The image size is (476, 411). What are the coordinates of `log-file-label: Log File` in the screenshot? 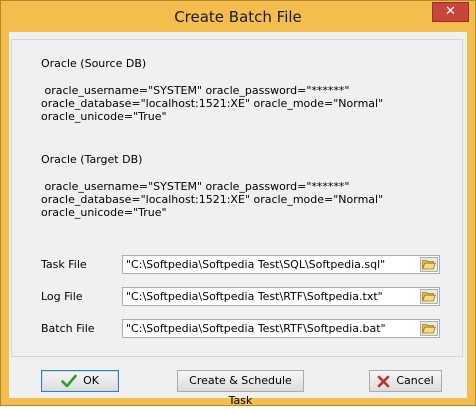 It's located at (62, 296).